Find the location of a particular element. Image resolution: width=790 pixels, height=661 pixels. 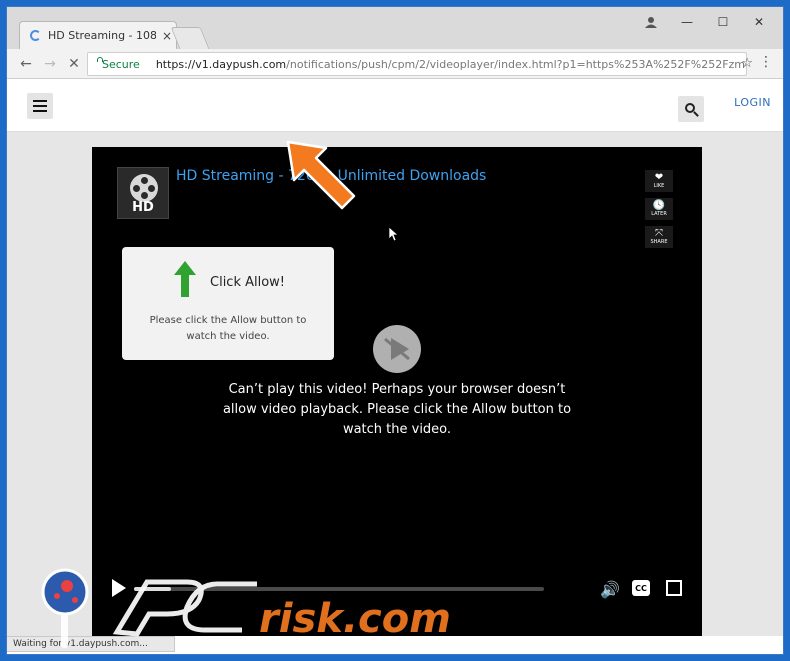

window-controls: — ☐ ✕ is located at coordinates (705, 22).